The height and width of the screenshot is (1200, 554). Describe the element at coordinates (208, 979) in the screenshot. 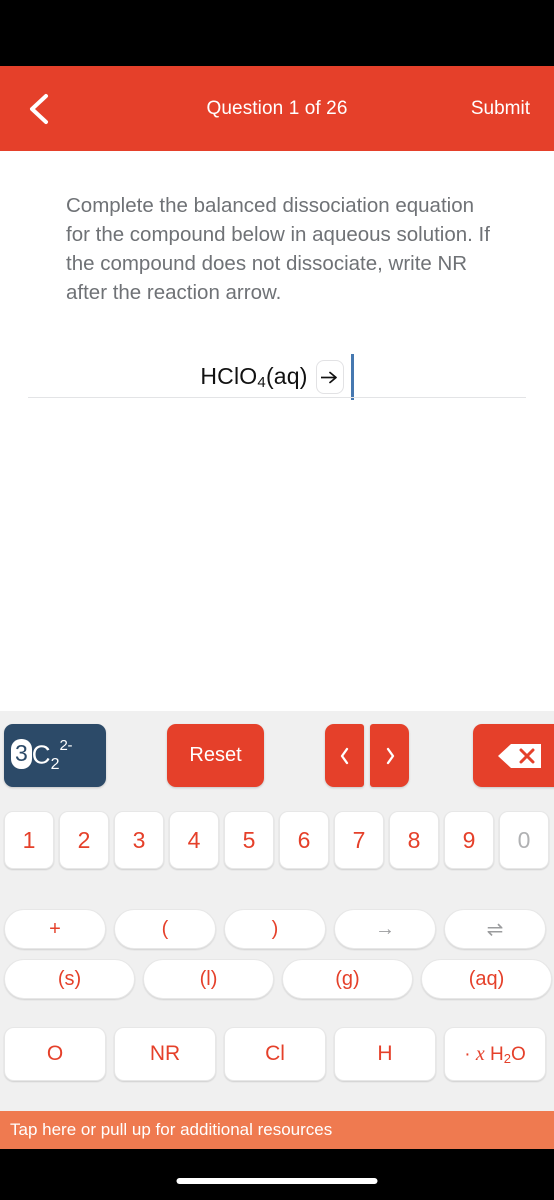

I see `state-key-liquid: (l)` at that location.